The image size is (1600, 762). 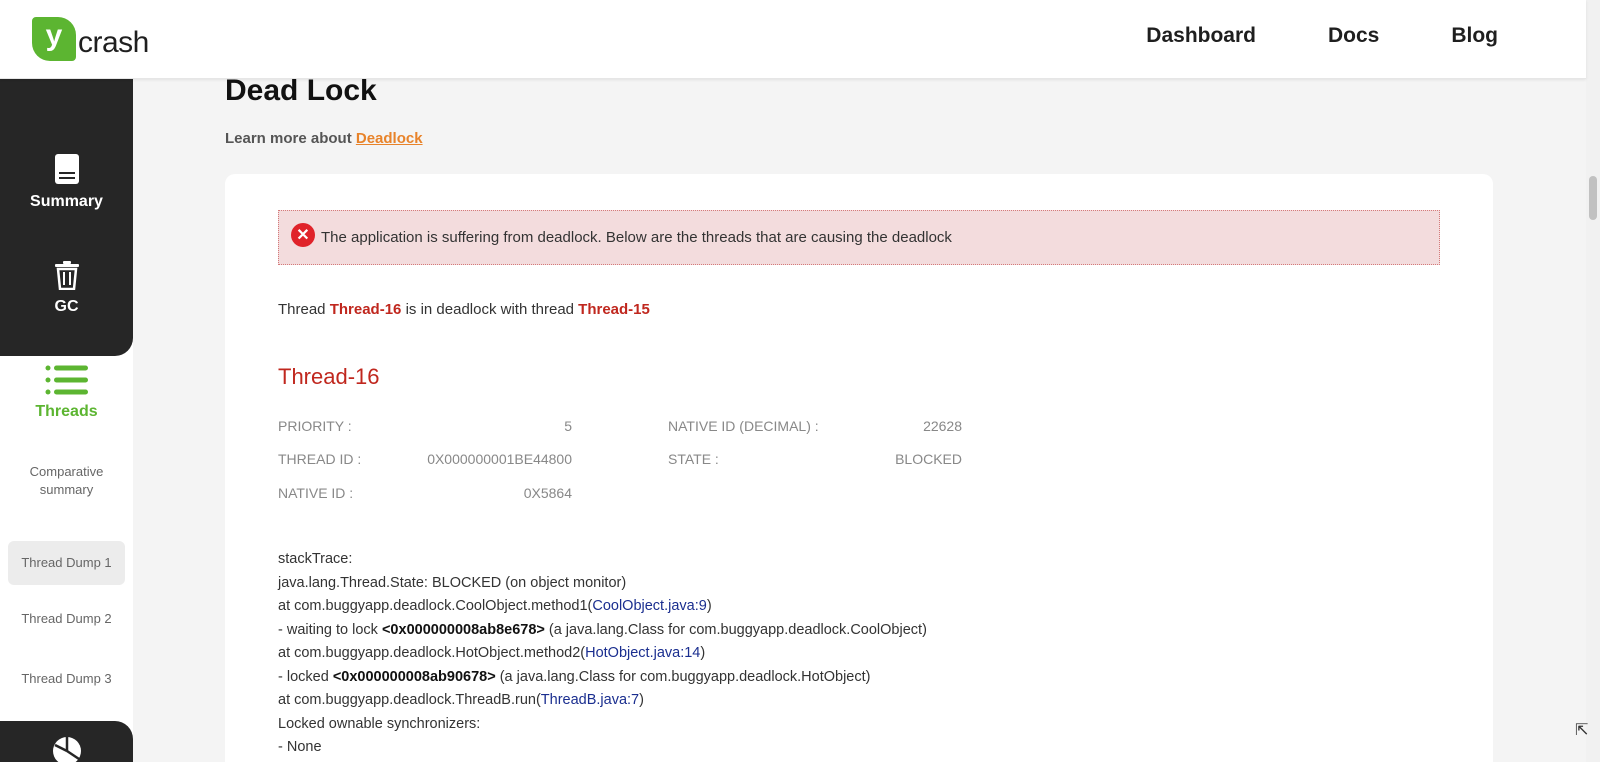 I want to click on sentence-part: is in deadlock with thread, so click(x=490, y=309).